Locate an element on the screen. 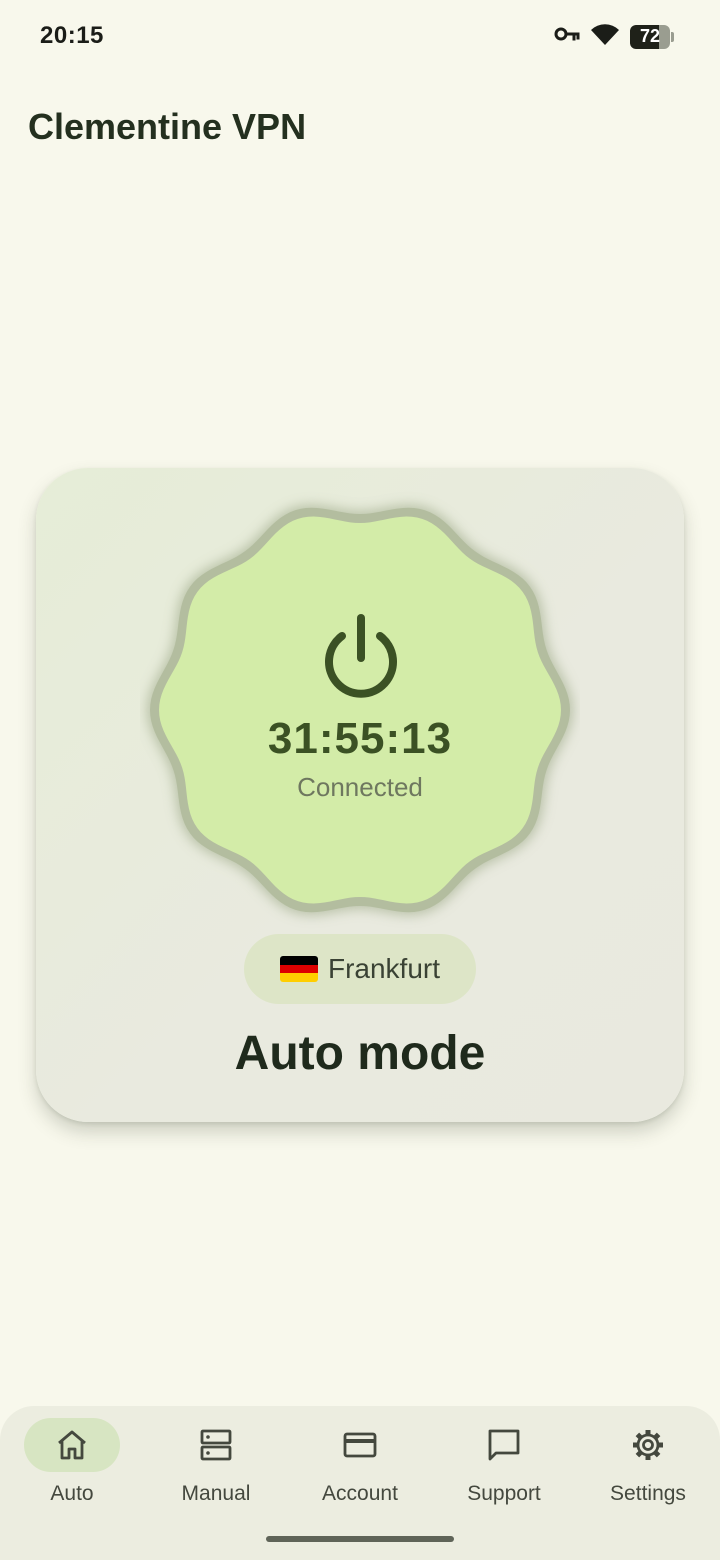  nav-item-support: Support is located at coordinates (504, 1471).